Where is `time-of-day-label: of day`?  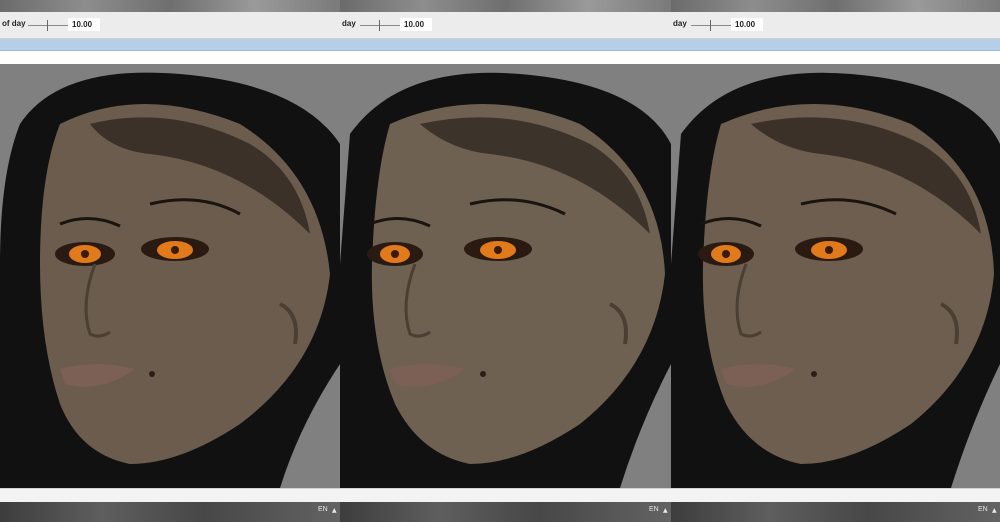 time-of-day-label: of day is located at coordinates (14, 23).